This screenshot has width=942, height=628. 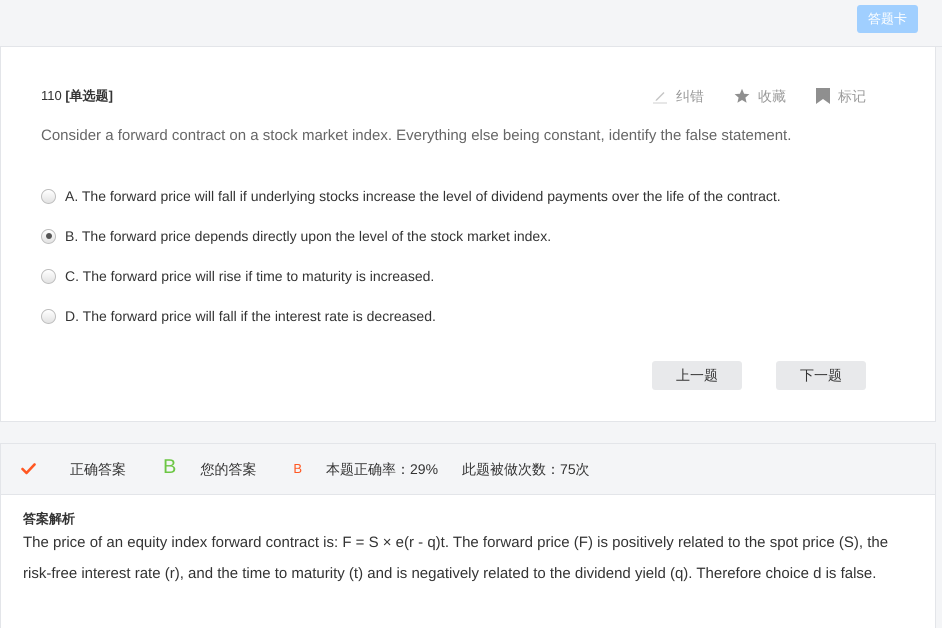 I want to click on question-title: 110 [单选题], so click(x=77, y=96).